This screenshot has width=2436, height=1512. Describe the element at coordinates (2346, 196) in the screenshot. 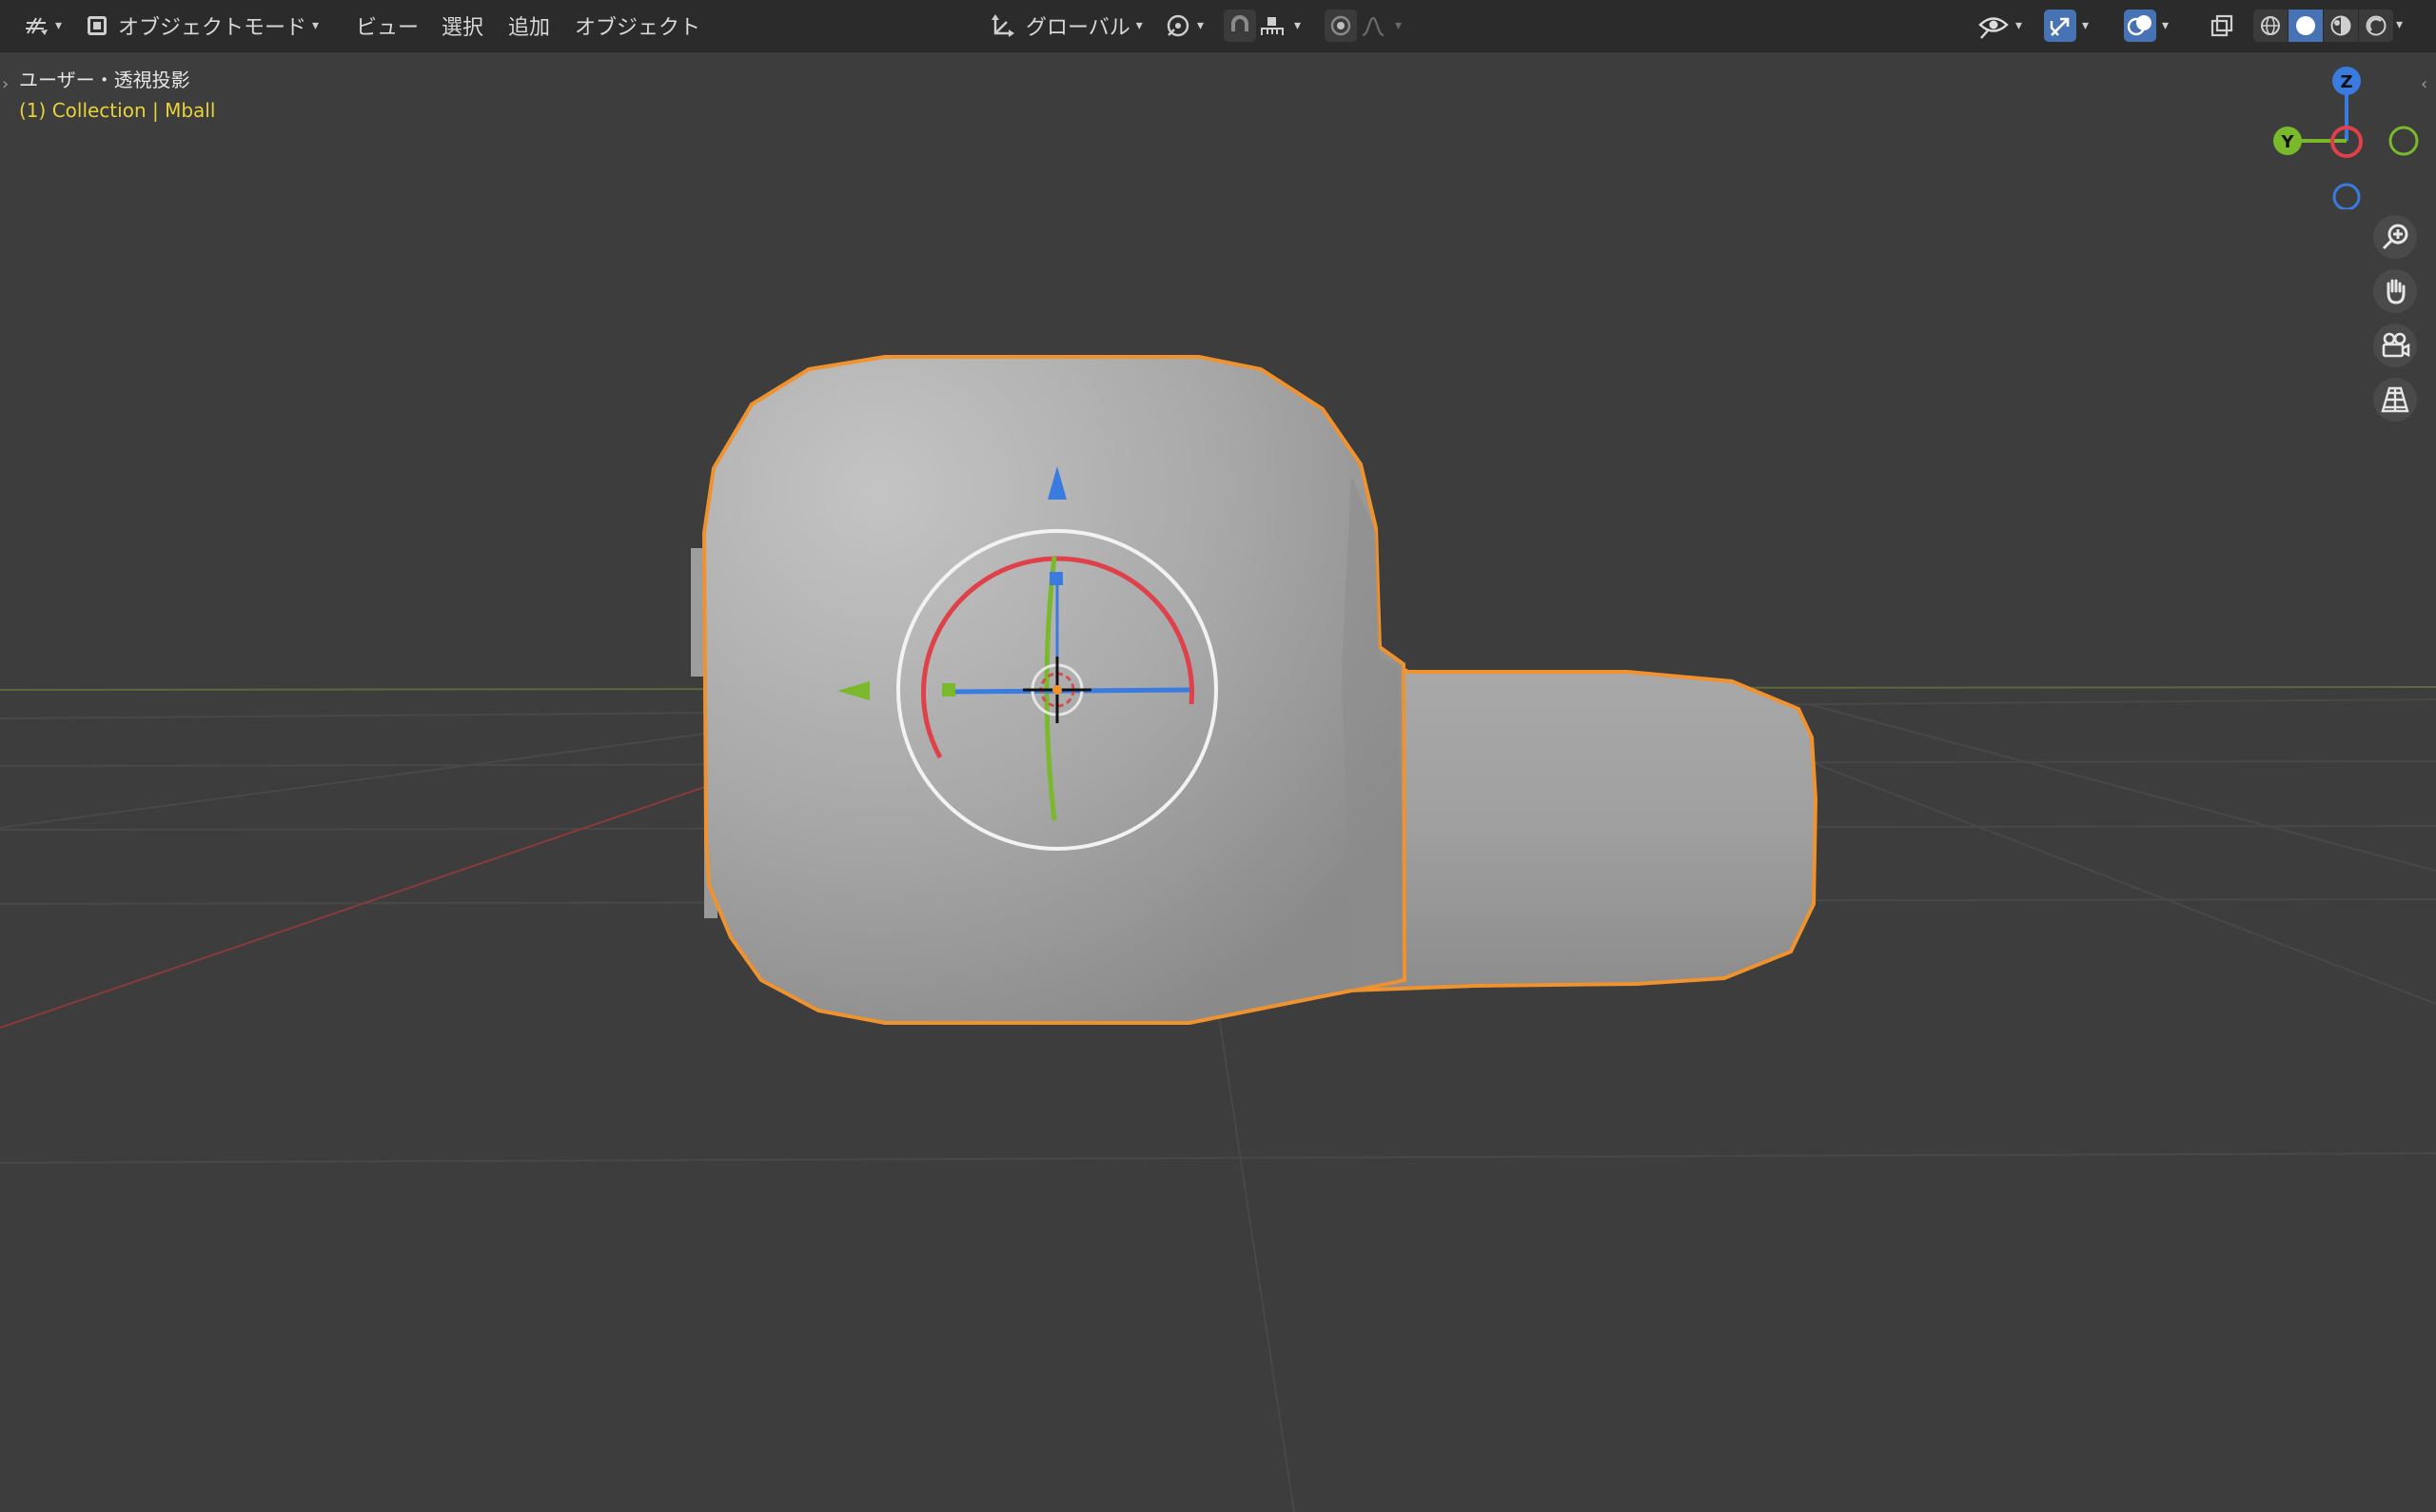

I see `gizmo-neg-z-axis` at that location.